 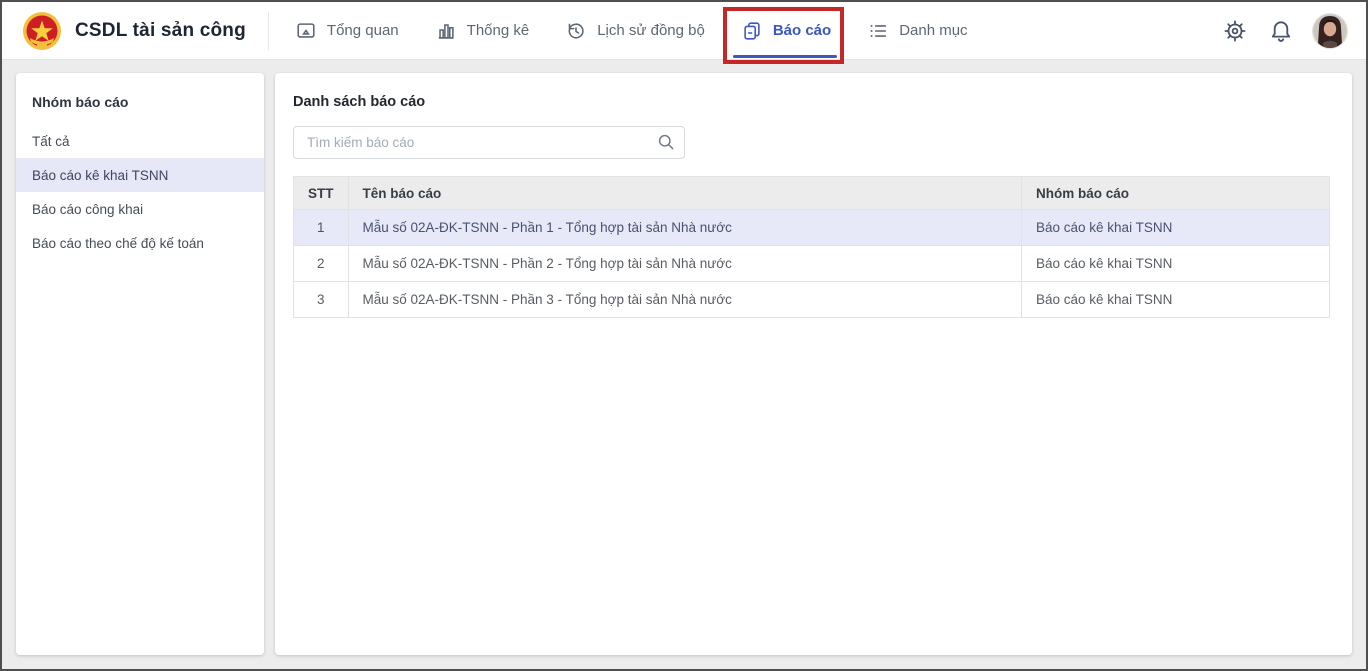 What do you see at coordinates (51, 141) in the screenshot?
I see `sidebar-item-label: Tất cả` at bounding box center [51, 141].